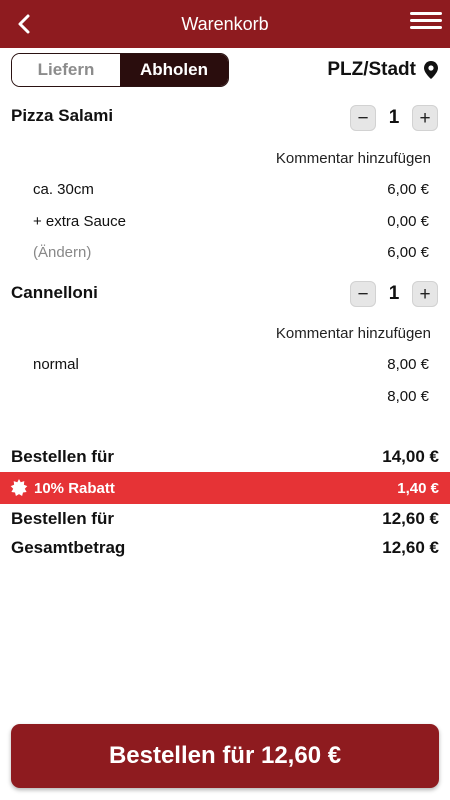 Image resolution: width=450 pixels, height=800 pixels. Describe the element at coordinates (74, 488) in the screenshot. I see `discount-label: 10% Rabatt` at that location.